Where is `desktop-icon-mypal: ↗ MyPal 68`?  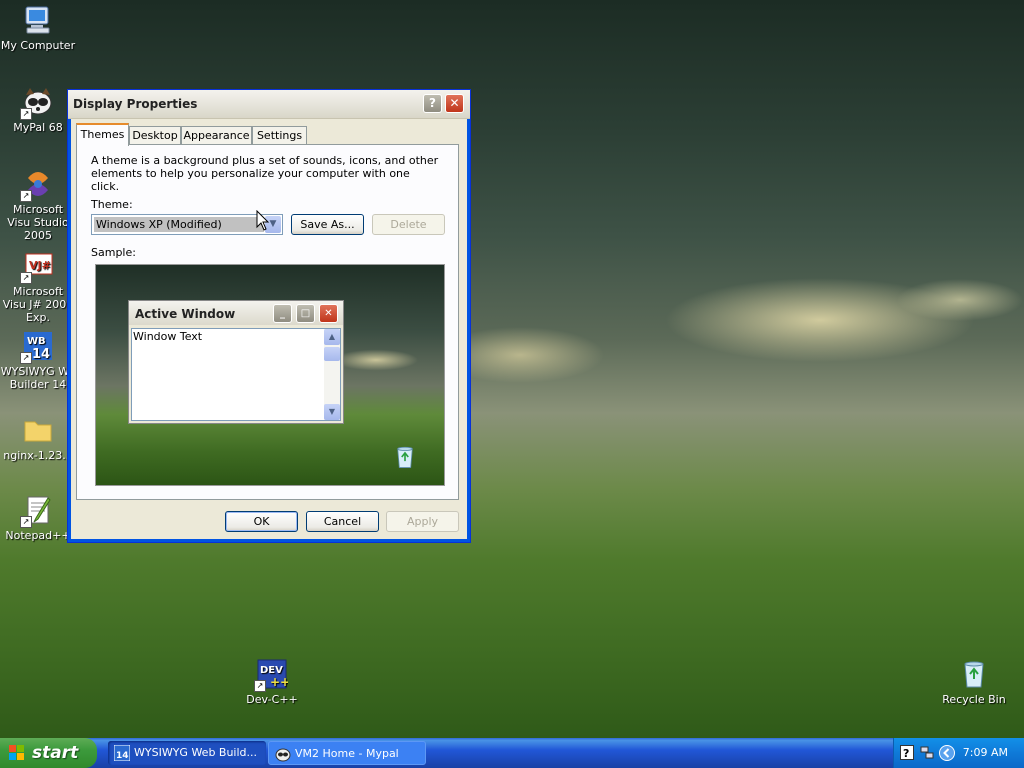 desktop-icon-mypal: ↗ MyPal 68 is located at coordinates (38, 110).